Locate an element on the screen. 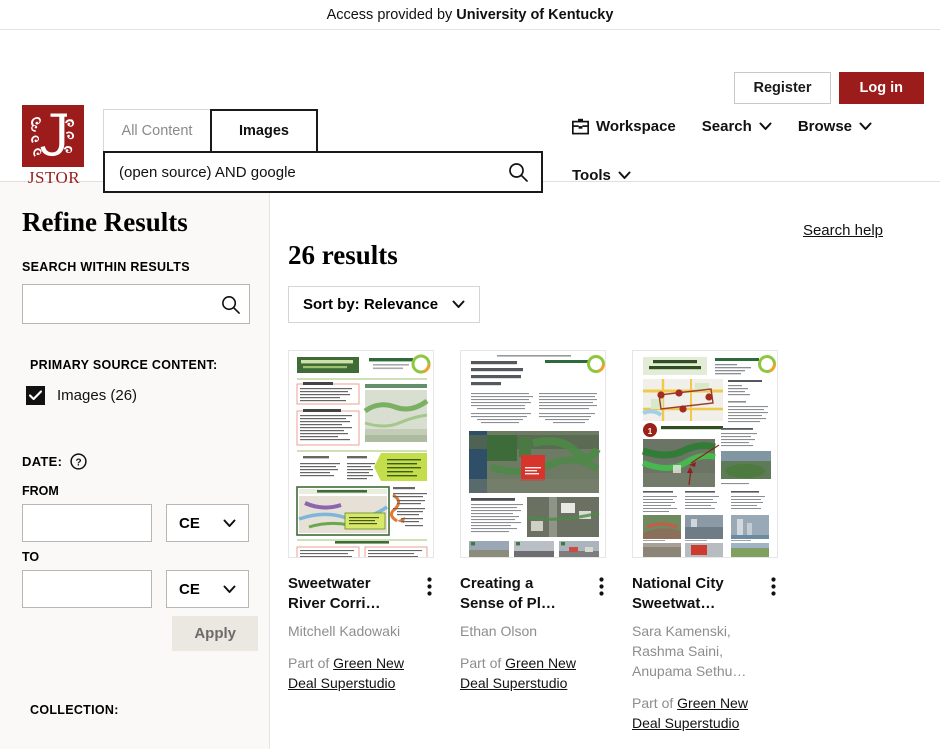 The width and height of the screenshot is (940, 750). images-checkbox-label: Images (26) is located at coordinates (97, 395).